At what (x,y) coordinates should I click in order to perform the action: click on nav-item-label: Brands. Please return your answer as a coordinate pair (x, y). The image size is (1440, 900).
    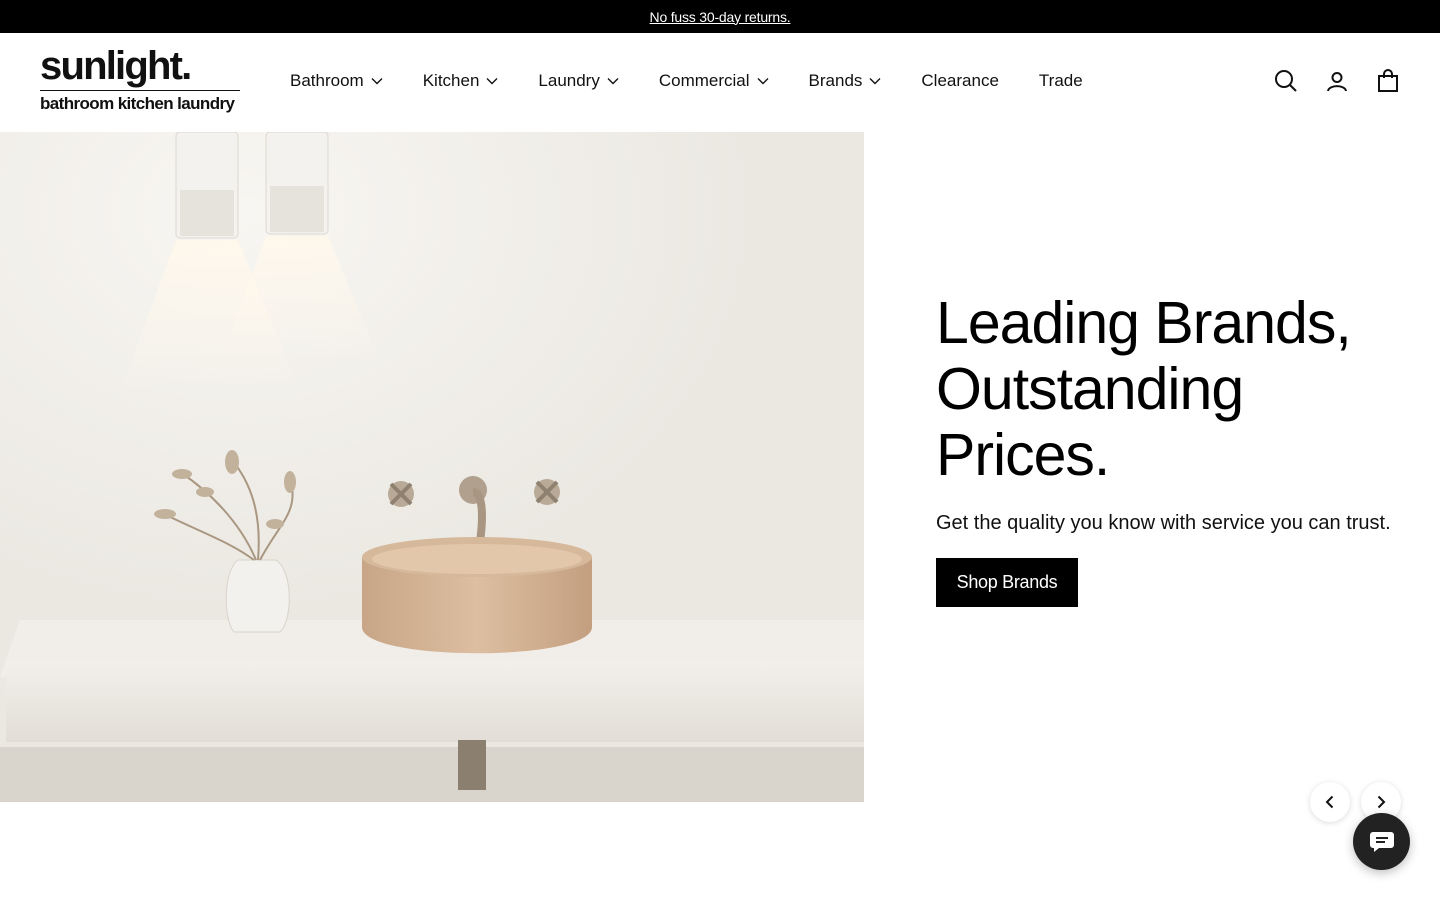
    Looking at the image, I should click on (835, 80).